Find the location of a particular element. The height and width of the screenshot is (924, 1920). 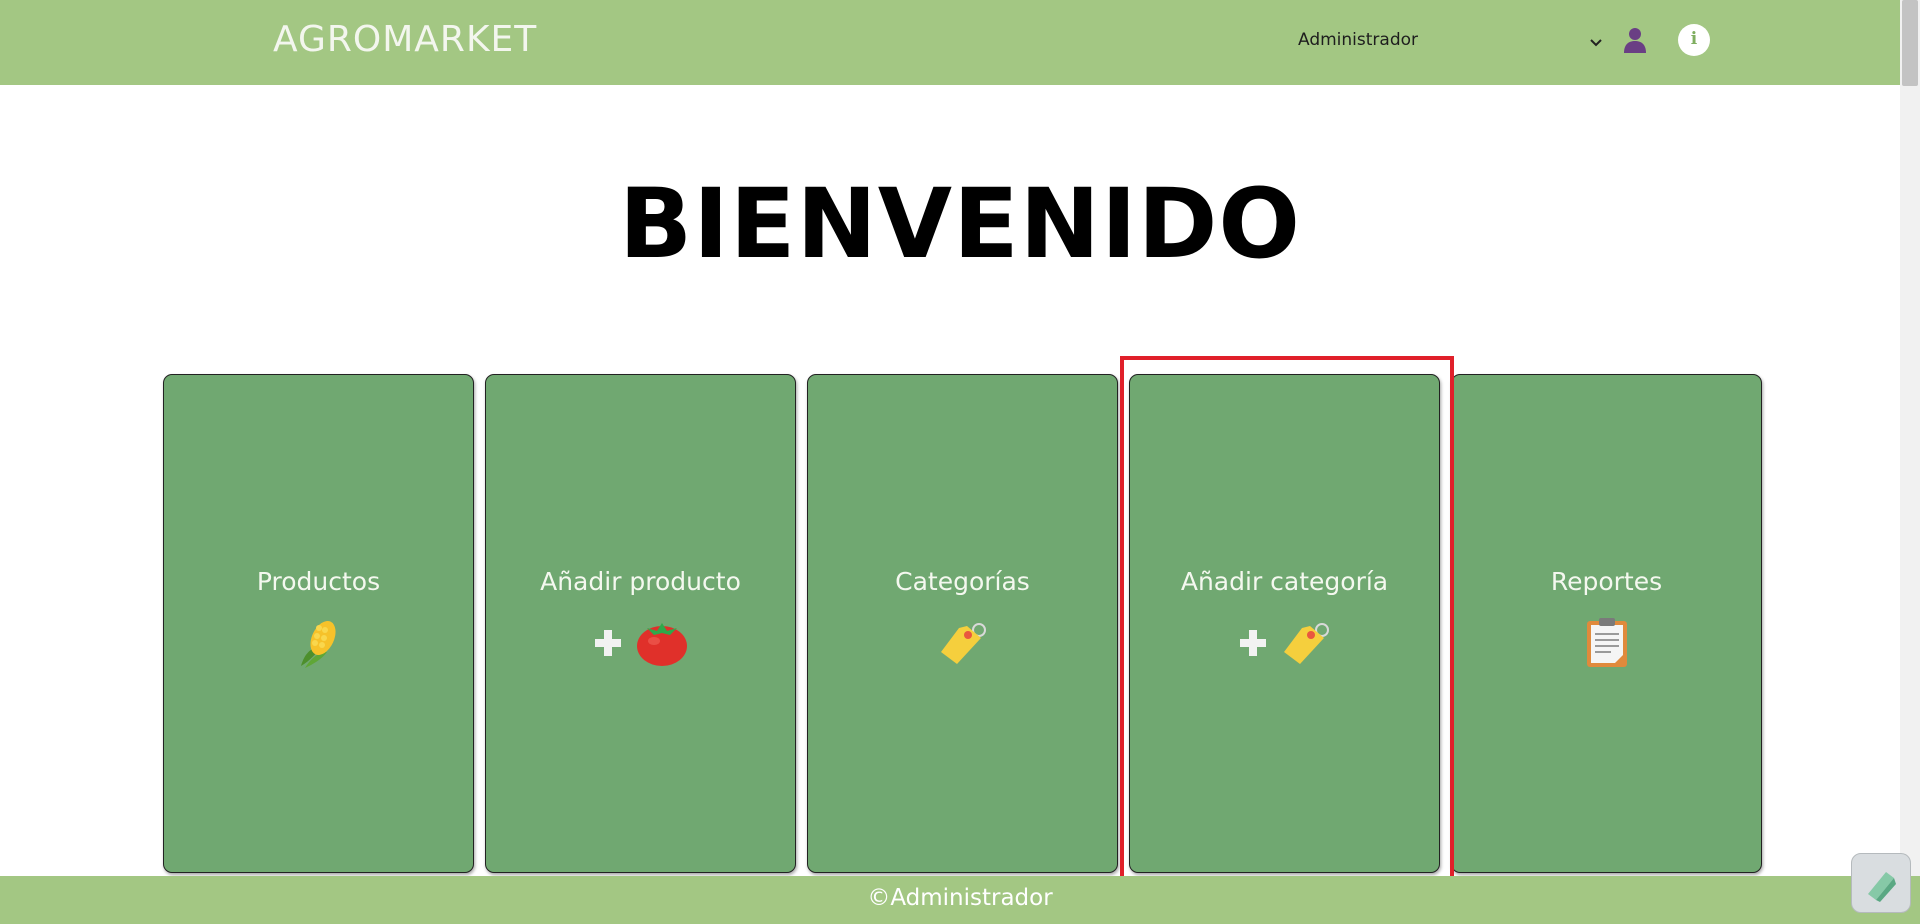

user-icon is located at coordinates (1635, 40).